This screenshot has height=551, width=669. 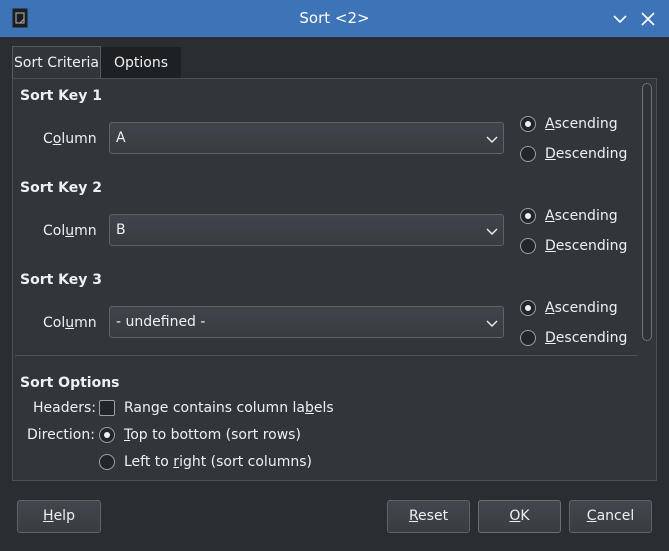 I want to click on window-title: Sort <2>, so click(x=334, y=18).